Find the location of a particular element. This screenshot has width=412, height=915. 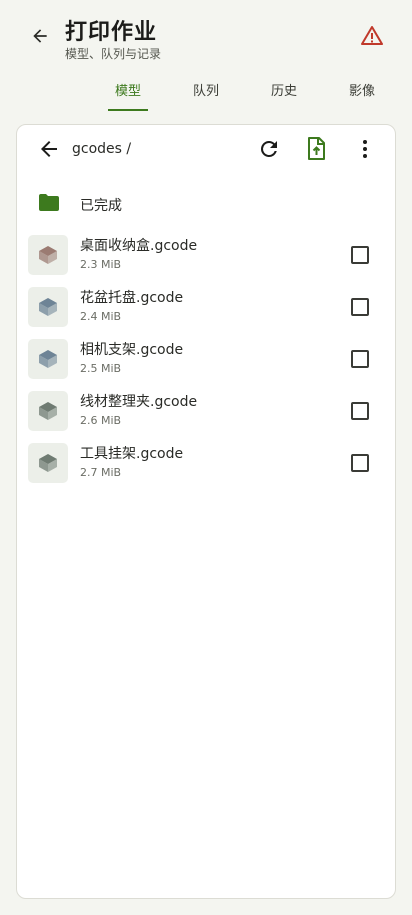

upload-file-button is located at coordinates (316, 149).